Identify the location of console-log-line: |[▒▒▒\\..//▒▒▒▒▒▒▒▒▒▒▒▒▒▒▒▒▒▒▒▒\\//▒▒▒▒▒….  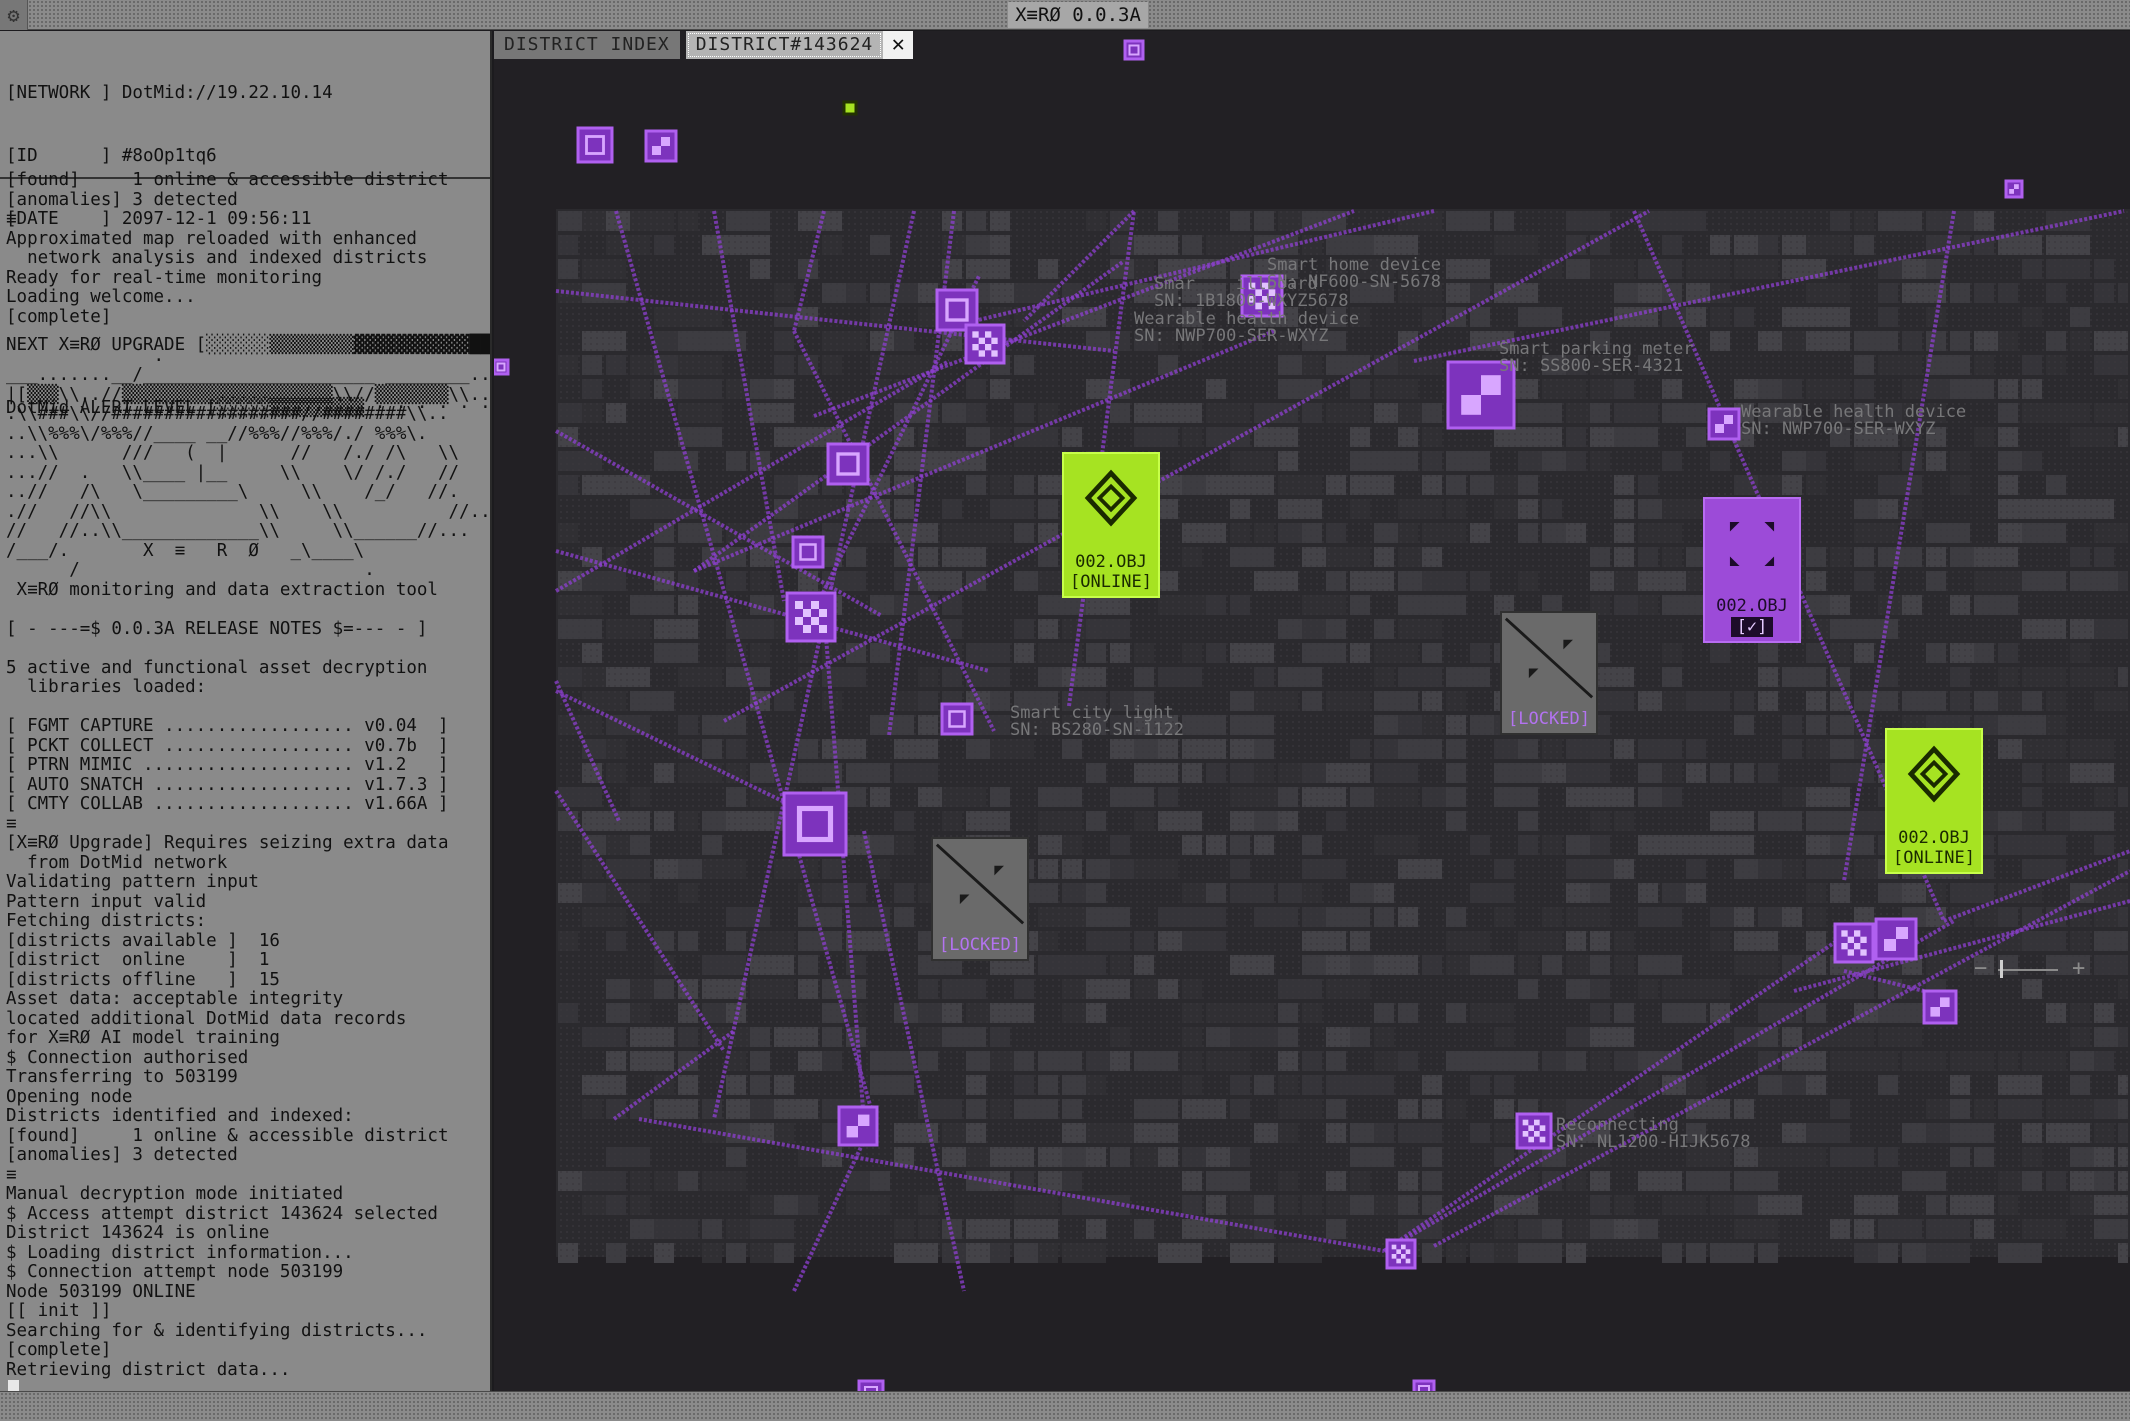
(248, 394).